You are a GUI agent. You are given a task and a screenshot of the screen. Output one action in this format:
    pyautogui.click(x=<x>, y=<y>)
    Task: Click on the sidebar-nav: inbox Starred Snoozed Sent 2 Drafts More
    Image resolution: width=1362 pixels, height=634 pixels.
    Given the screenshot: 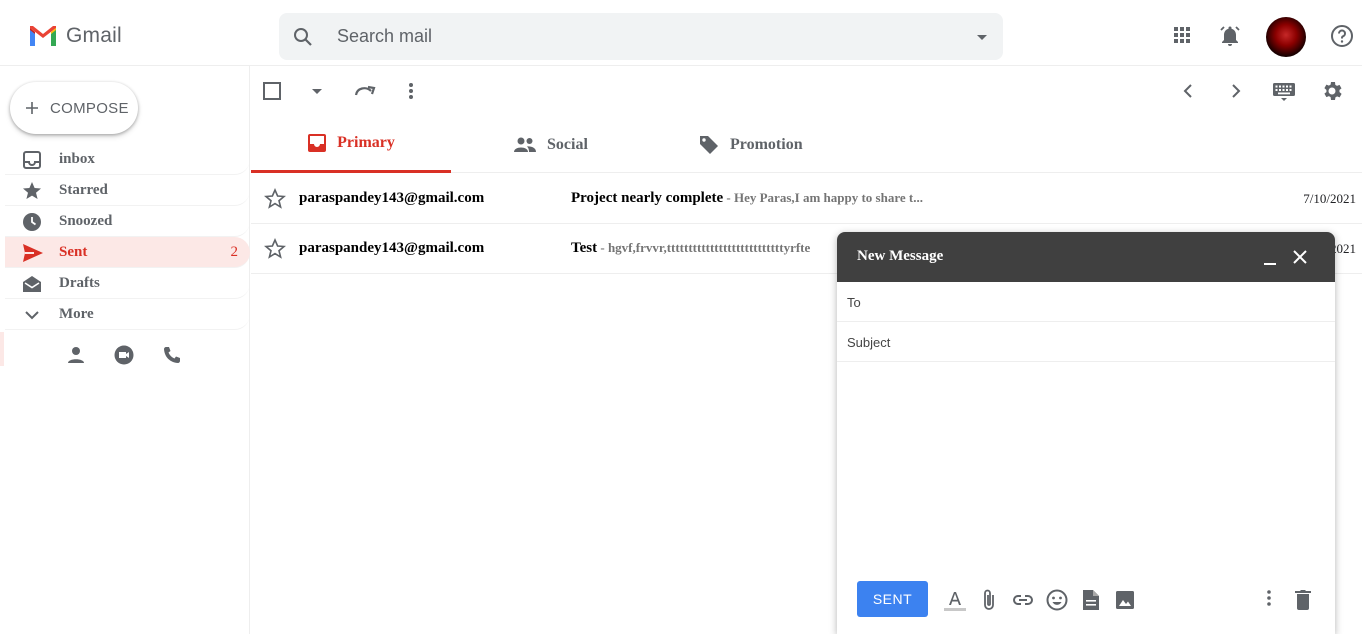 What is the action you would take?
    pyautogui.click(x=127, y=237)
    